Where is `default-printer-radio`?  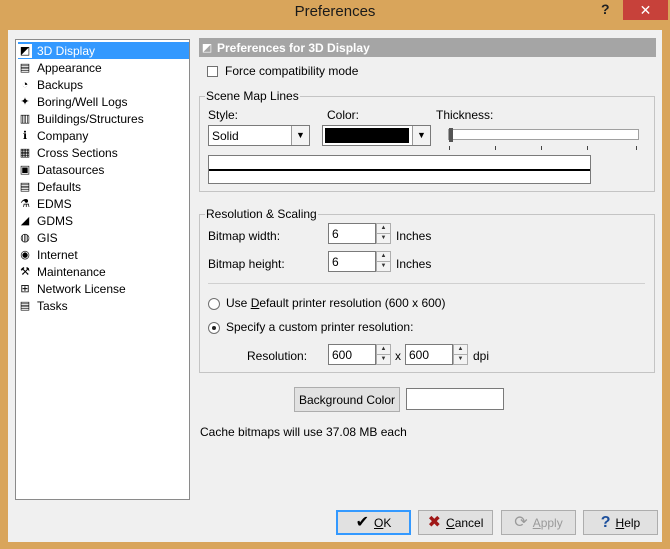
default-printer-radio is located at coordinates (214, 304).